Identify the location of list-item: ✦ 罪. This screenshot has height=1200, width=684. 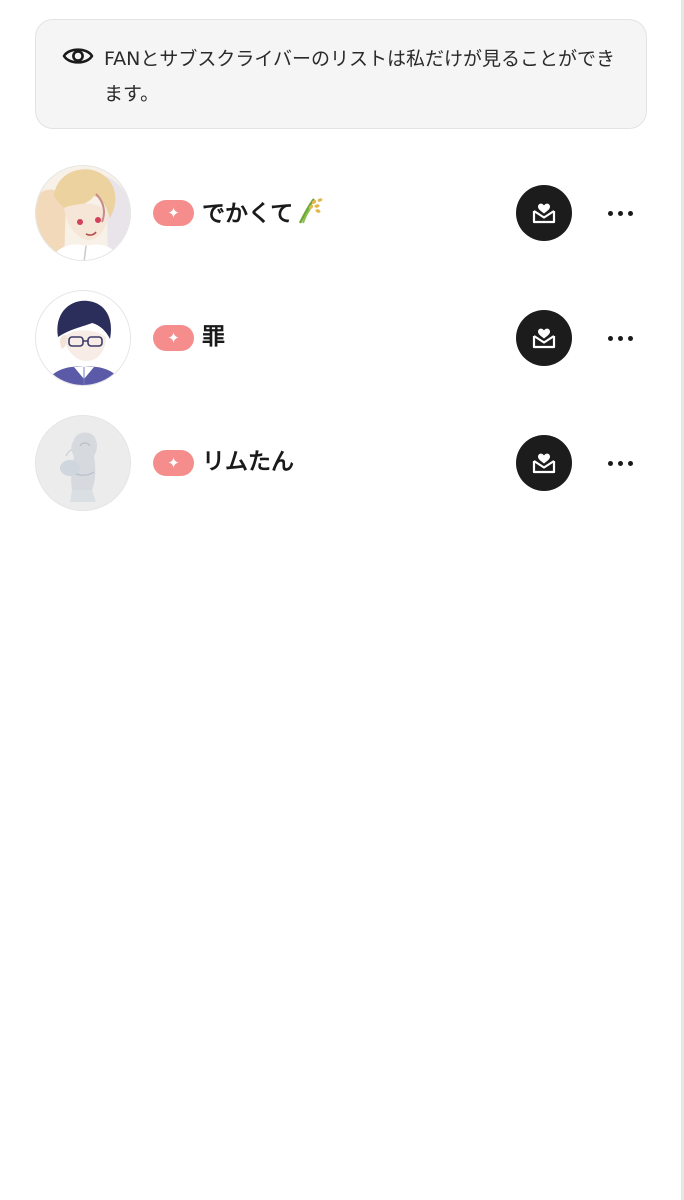
(342, 350).